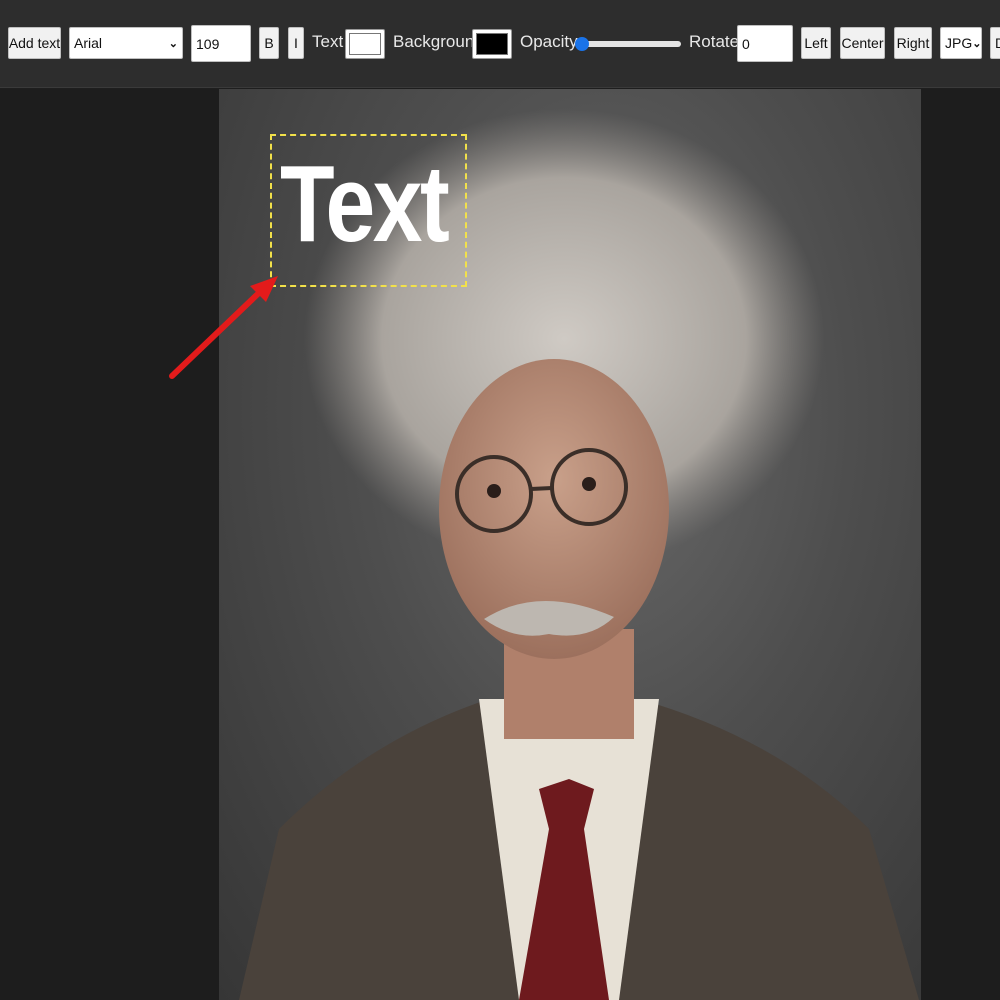 The height and width of the screenshot is (1000, 1000). Describe the element at coordinates (589, 484) in the screenshot. I see `right-eye` at that location.